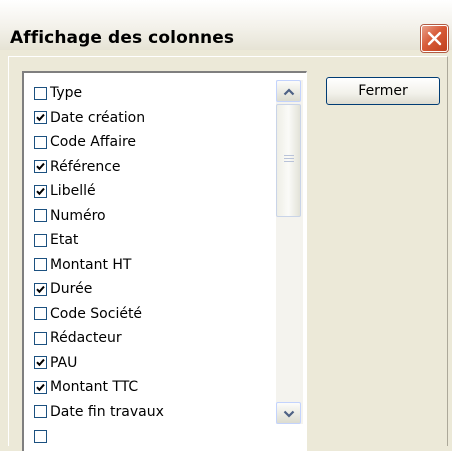 The width and height of the screenshot is (452, 451). I want to click on column-item-label: Rédacteur, so click(86, 338).